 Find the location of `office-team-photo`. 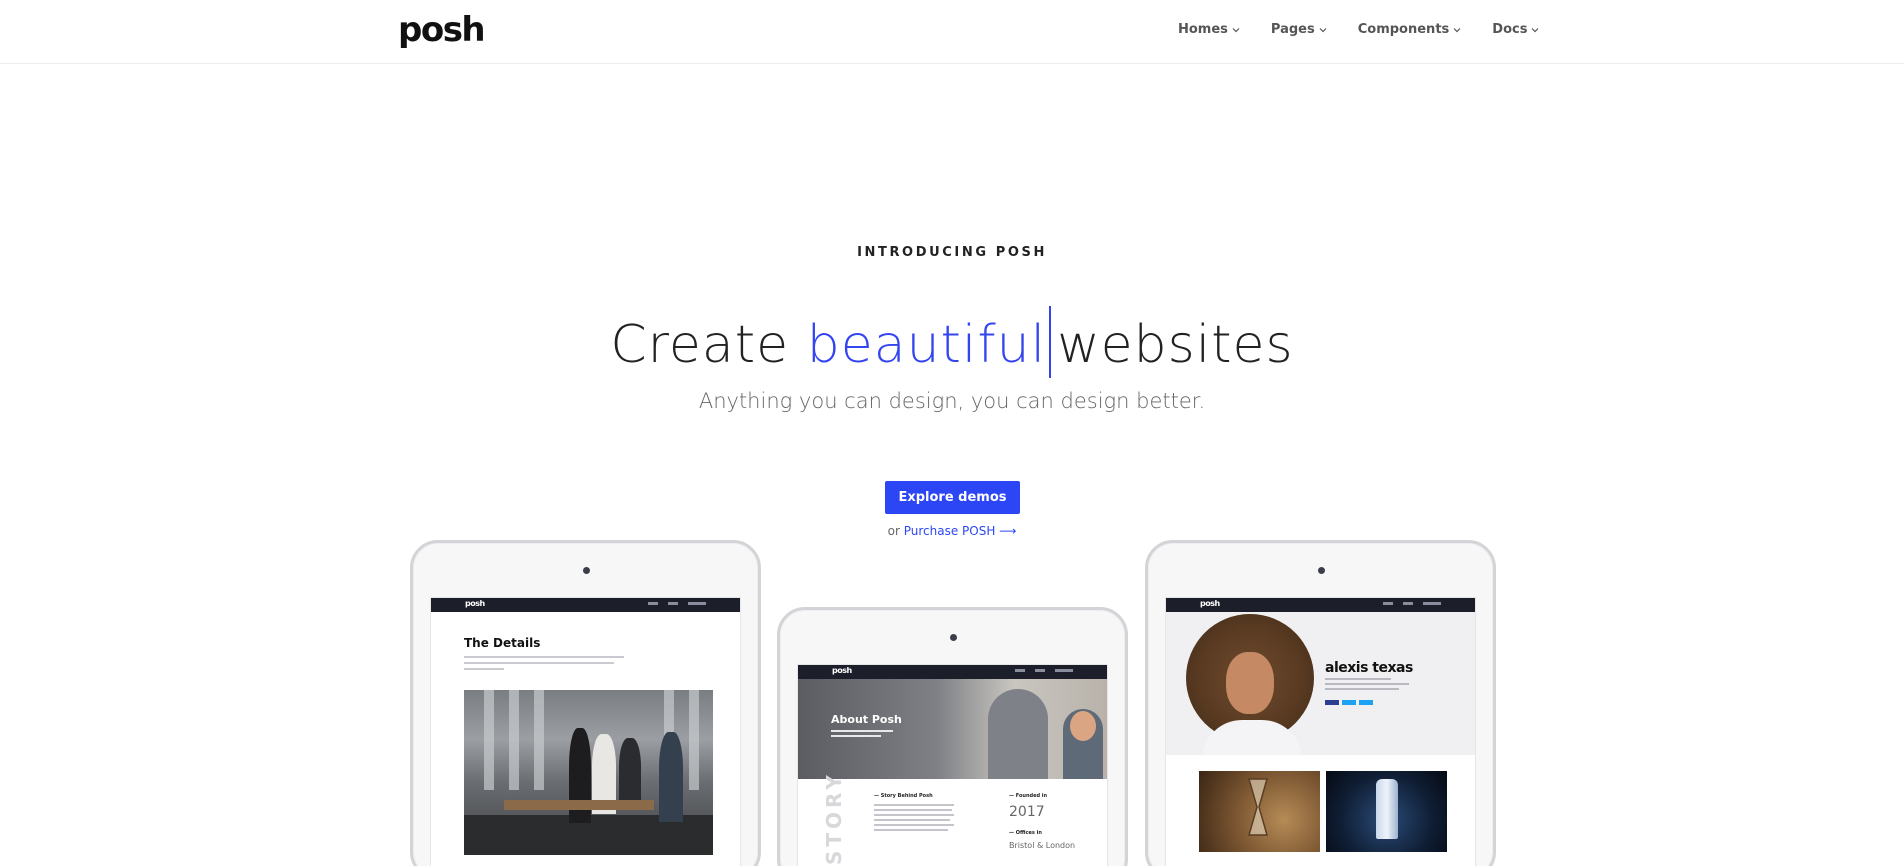

office-team-photo is located at coordinates (588, 772).